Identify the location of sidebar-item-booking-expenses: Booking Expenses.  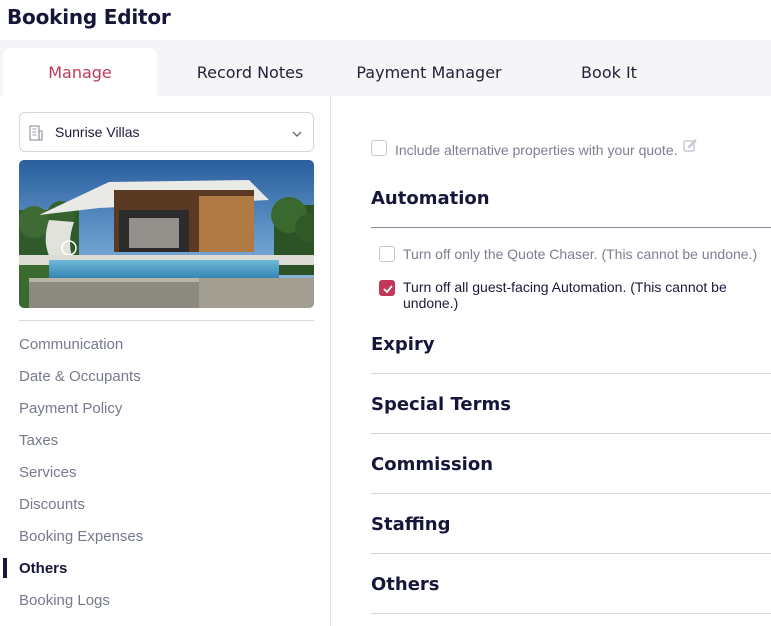
(81, 536).